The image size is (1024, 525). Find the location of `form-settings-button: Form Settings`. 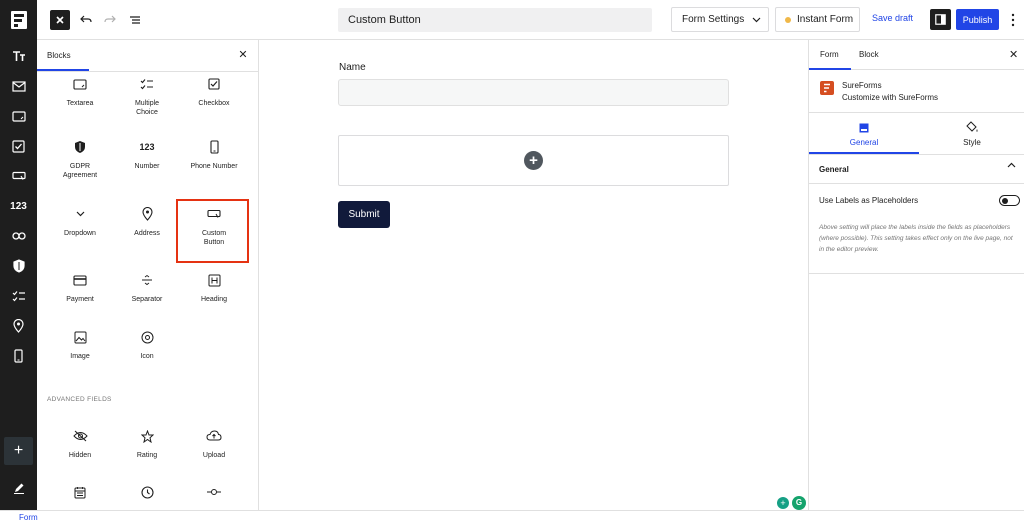

form-settings-button: Form Settings is located at coordinates (720, 19).